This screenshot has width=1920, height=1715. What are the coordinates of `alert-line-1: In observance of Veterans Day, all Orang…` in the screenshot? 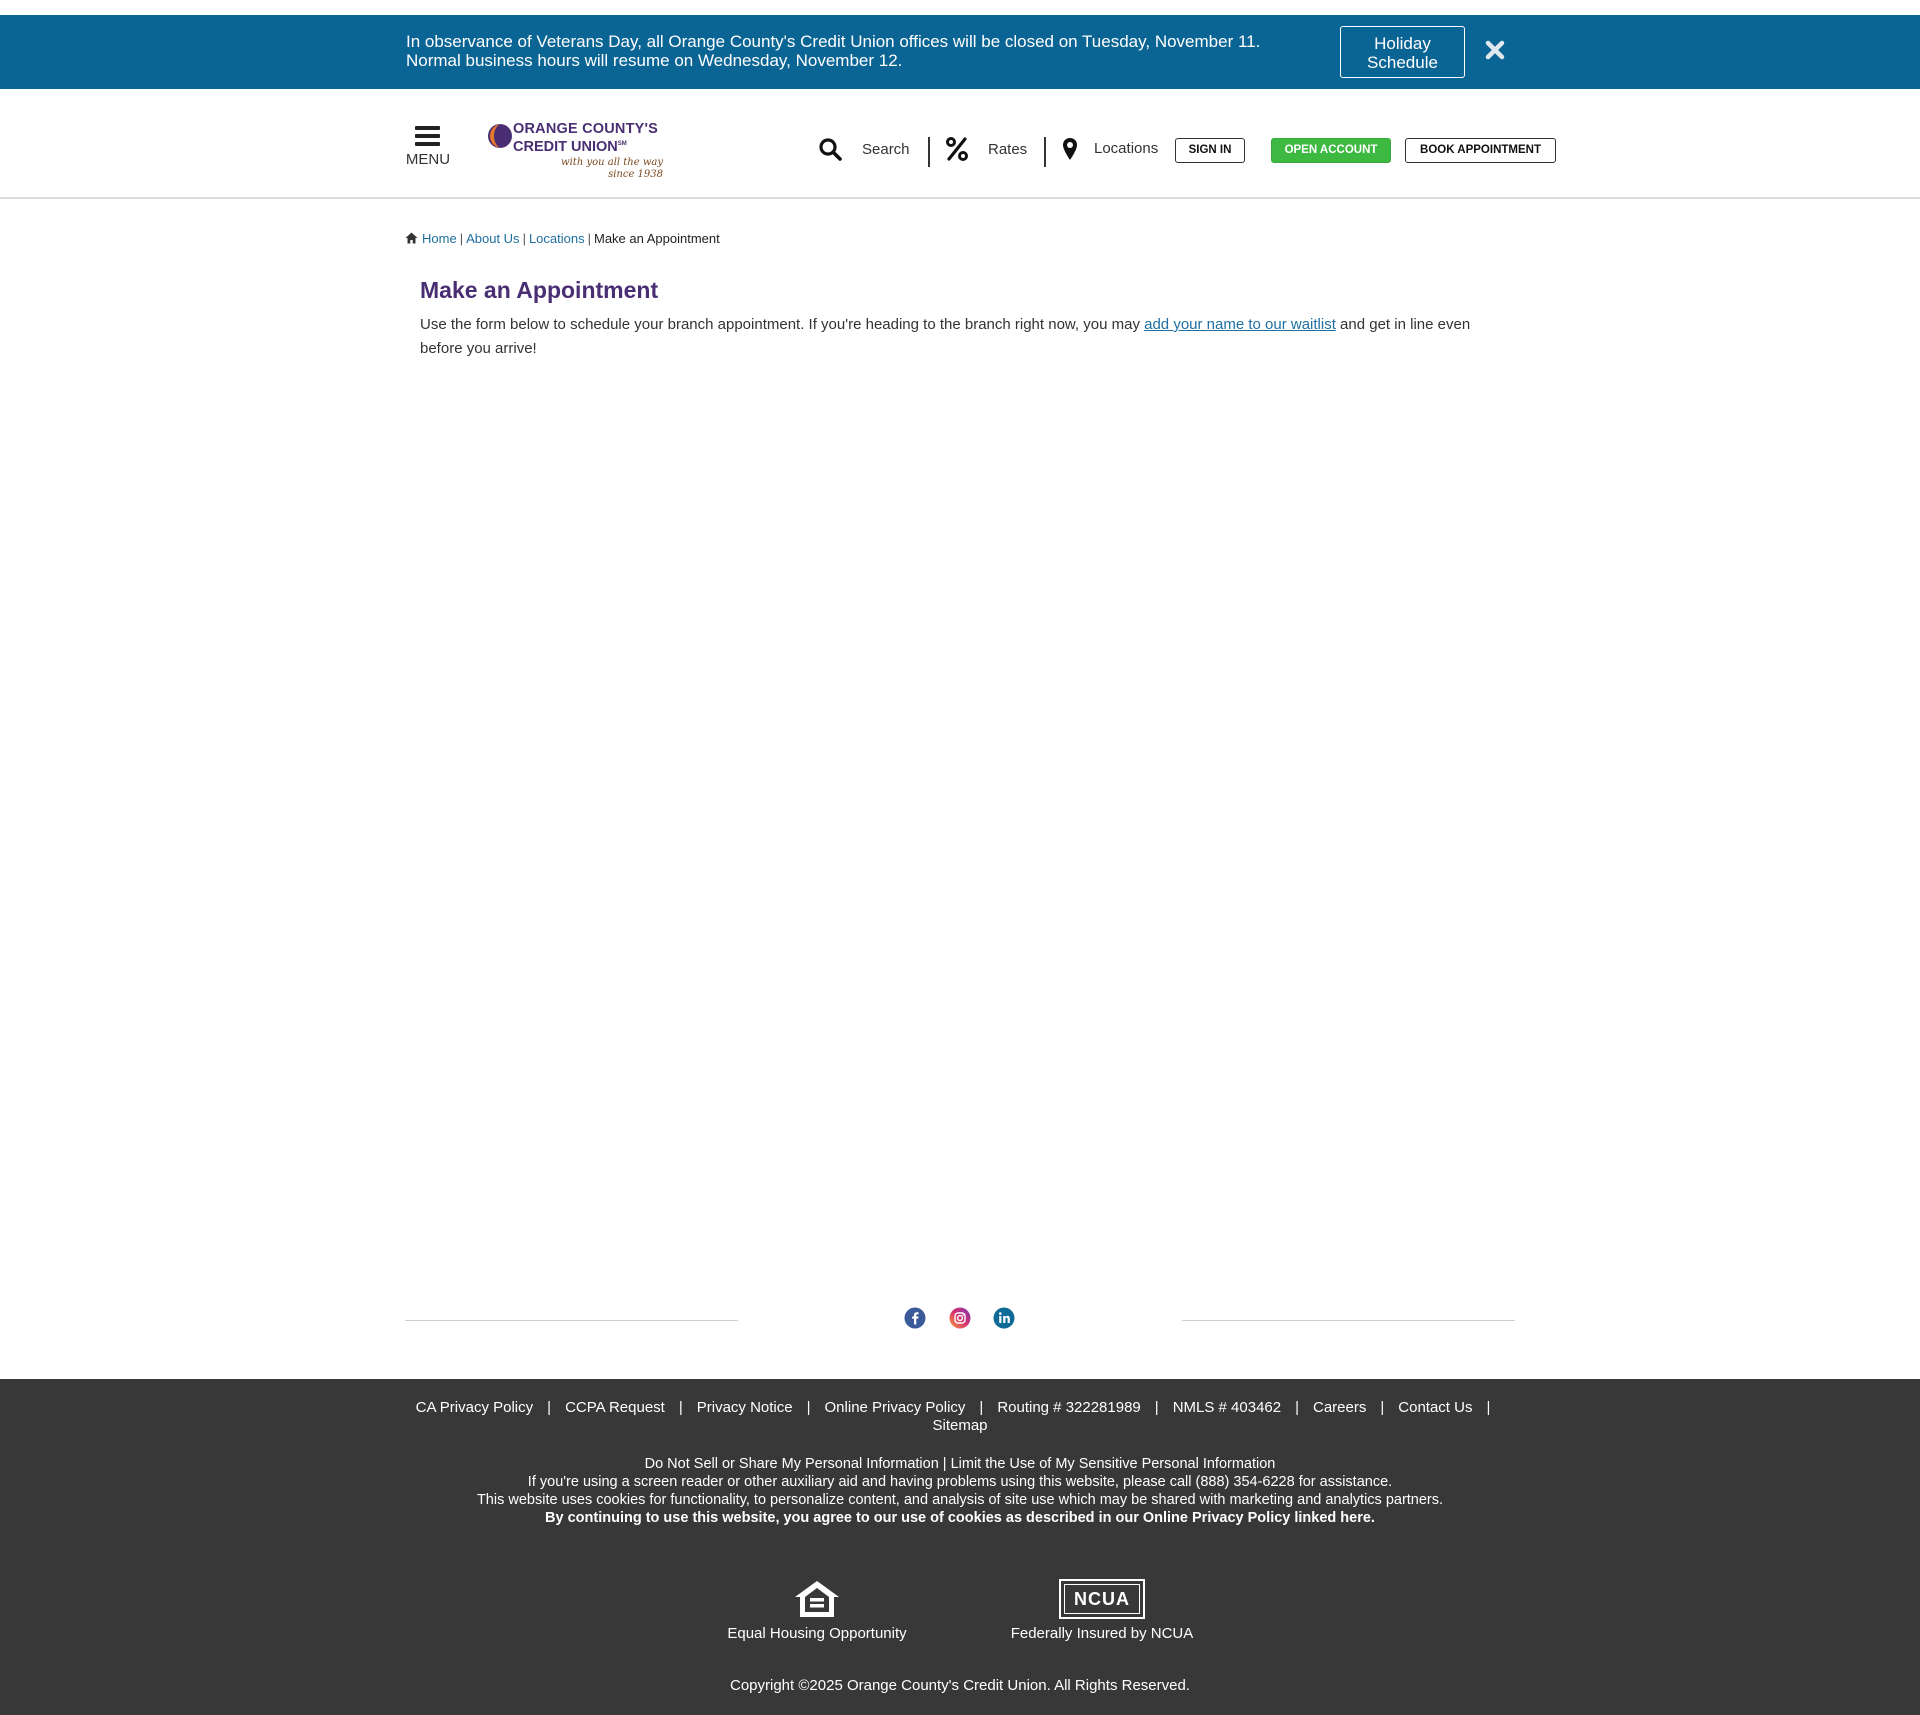 It's located at (833, 41).